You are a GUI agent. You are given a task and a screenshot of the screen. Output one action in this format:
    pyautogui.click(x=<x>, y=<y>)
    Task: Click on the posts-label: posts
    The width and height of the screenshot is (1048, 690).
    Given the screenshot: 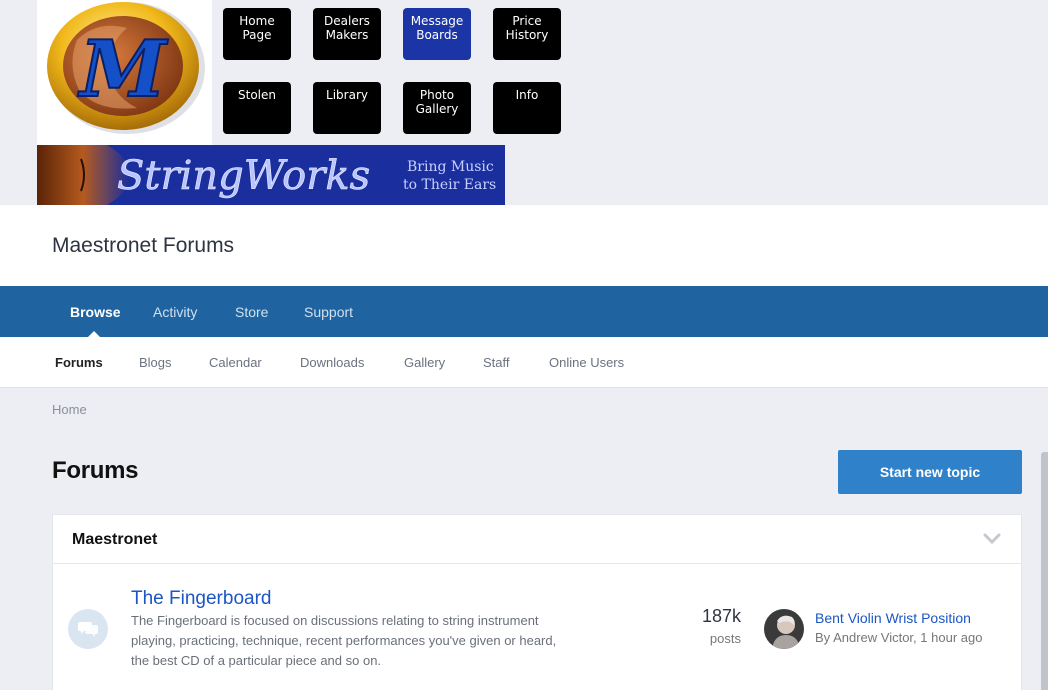 What is the action you would take?
    pyautogui.click(x=725, y=638)
    